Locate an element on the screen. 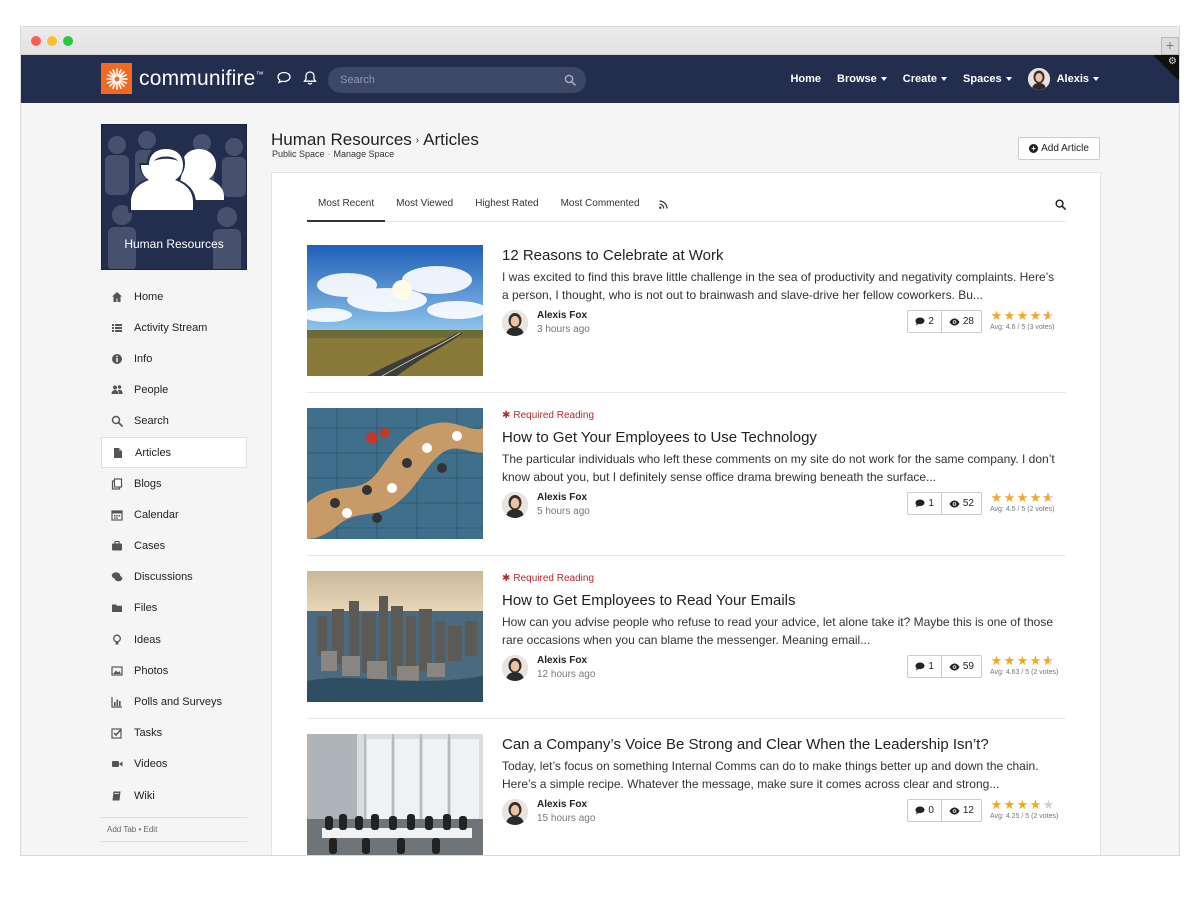 Image resolution: width=1200 pixels, height=899 pixels. sidebar-item-activity-stream: Activity Stream is located at coordinates (174, 327).